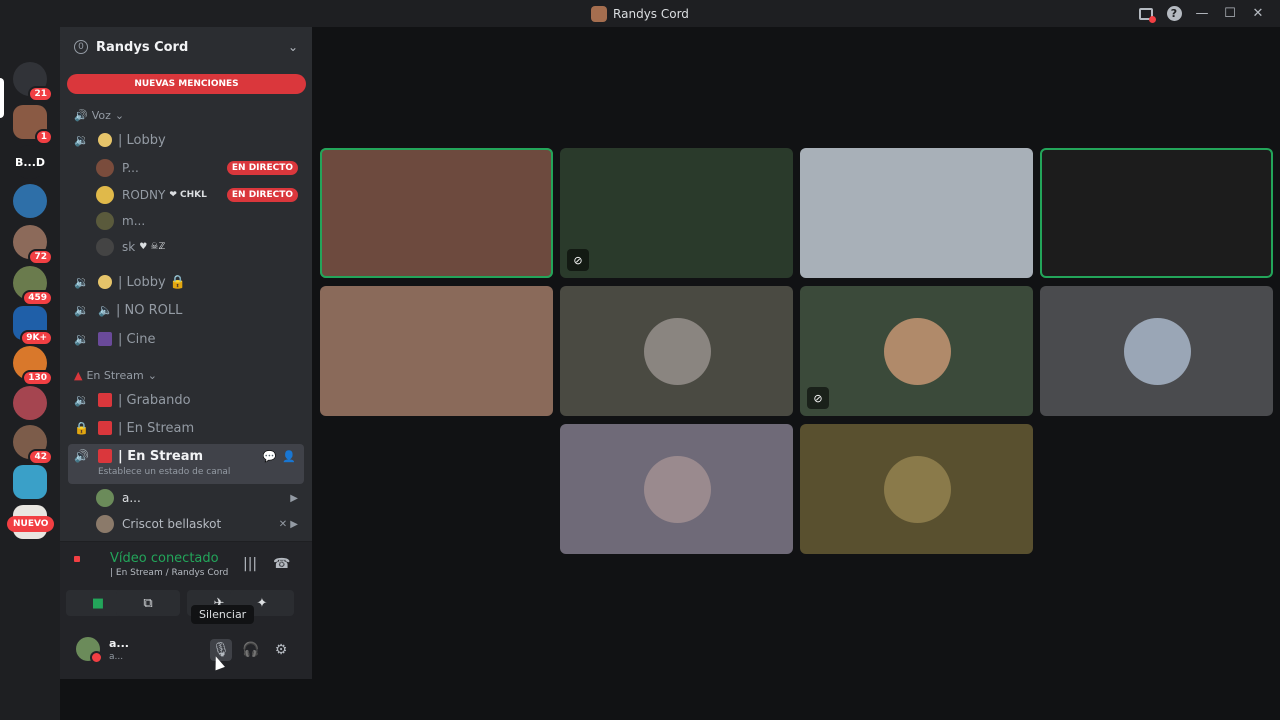 This screenshot has width=1280, height=720. I want to click on category-voice: 🔊 Voz ⌄, so click(99, 115).